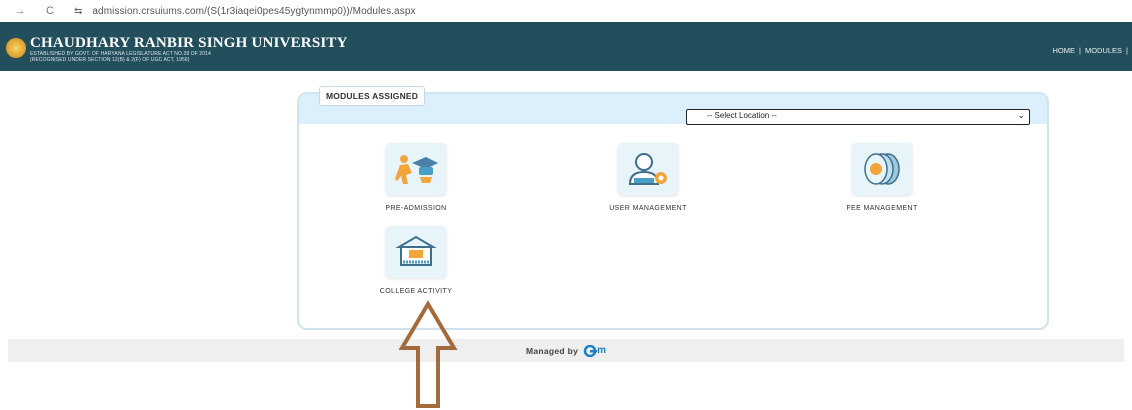  Describe the element at coordinates (20, 11) in the screenshot. I see `forward-arrow-icon: →` at that location.